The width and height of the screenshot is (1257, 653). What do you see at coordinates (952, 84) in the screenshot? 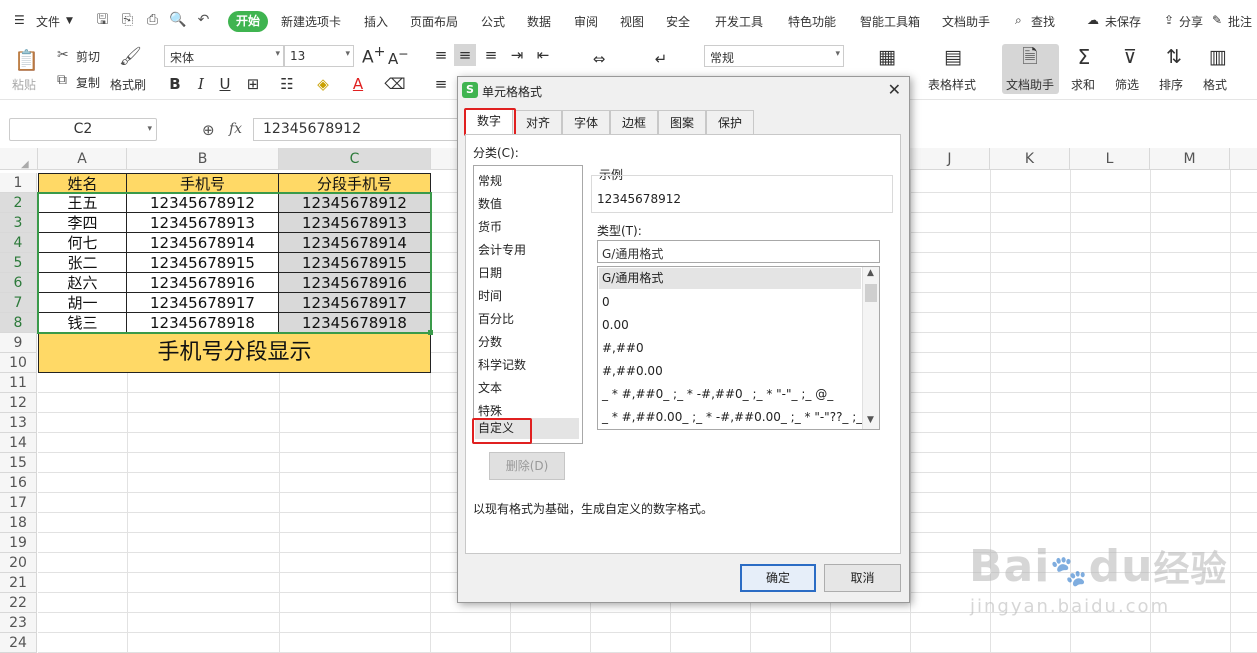
I see `table-style-button: 表格样式` at bounding box center [952, 84].